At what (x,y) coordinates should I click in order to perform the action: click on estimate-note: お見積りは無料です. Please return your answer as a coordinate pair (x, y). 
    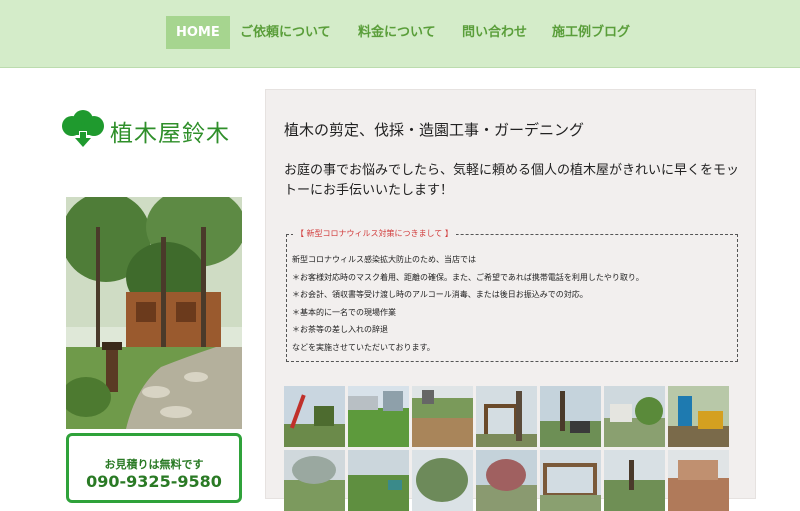
    Looking at the image, I should click on (154, 464).